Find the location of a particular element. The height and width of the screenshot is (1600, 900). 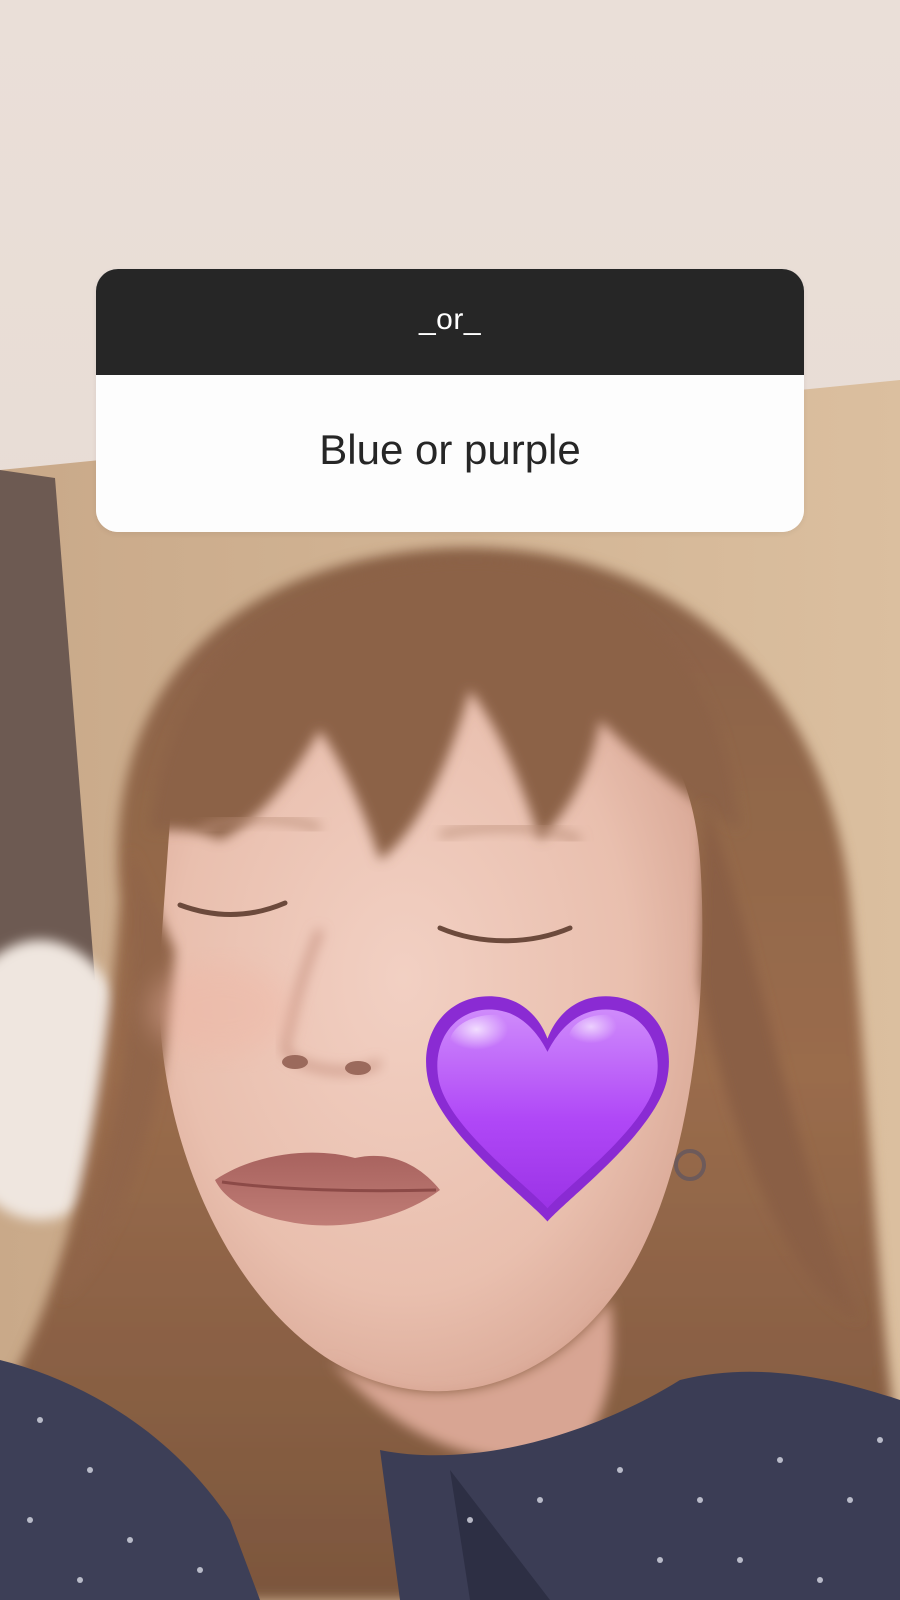

question-sticker-text: Blue or purple is located at coordinates (450, 449).